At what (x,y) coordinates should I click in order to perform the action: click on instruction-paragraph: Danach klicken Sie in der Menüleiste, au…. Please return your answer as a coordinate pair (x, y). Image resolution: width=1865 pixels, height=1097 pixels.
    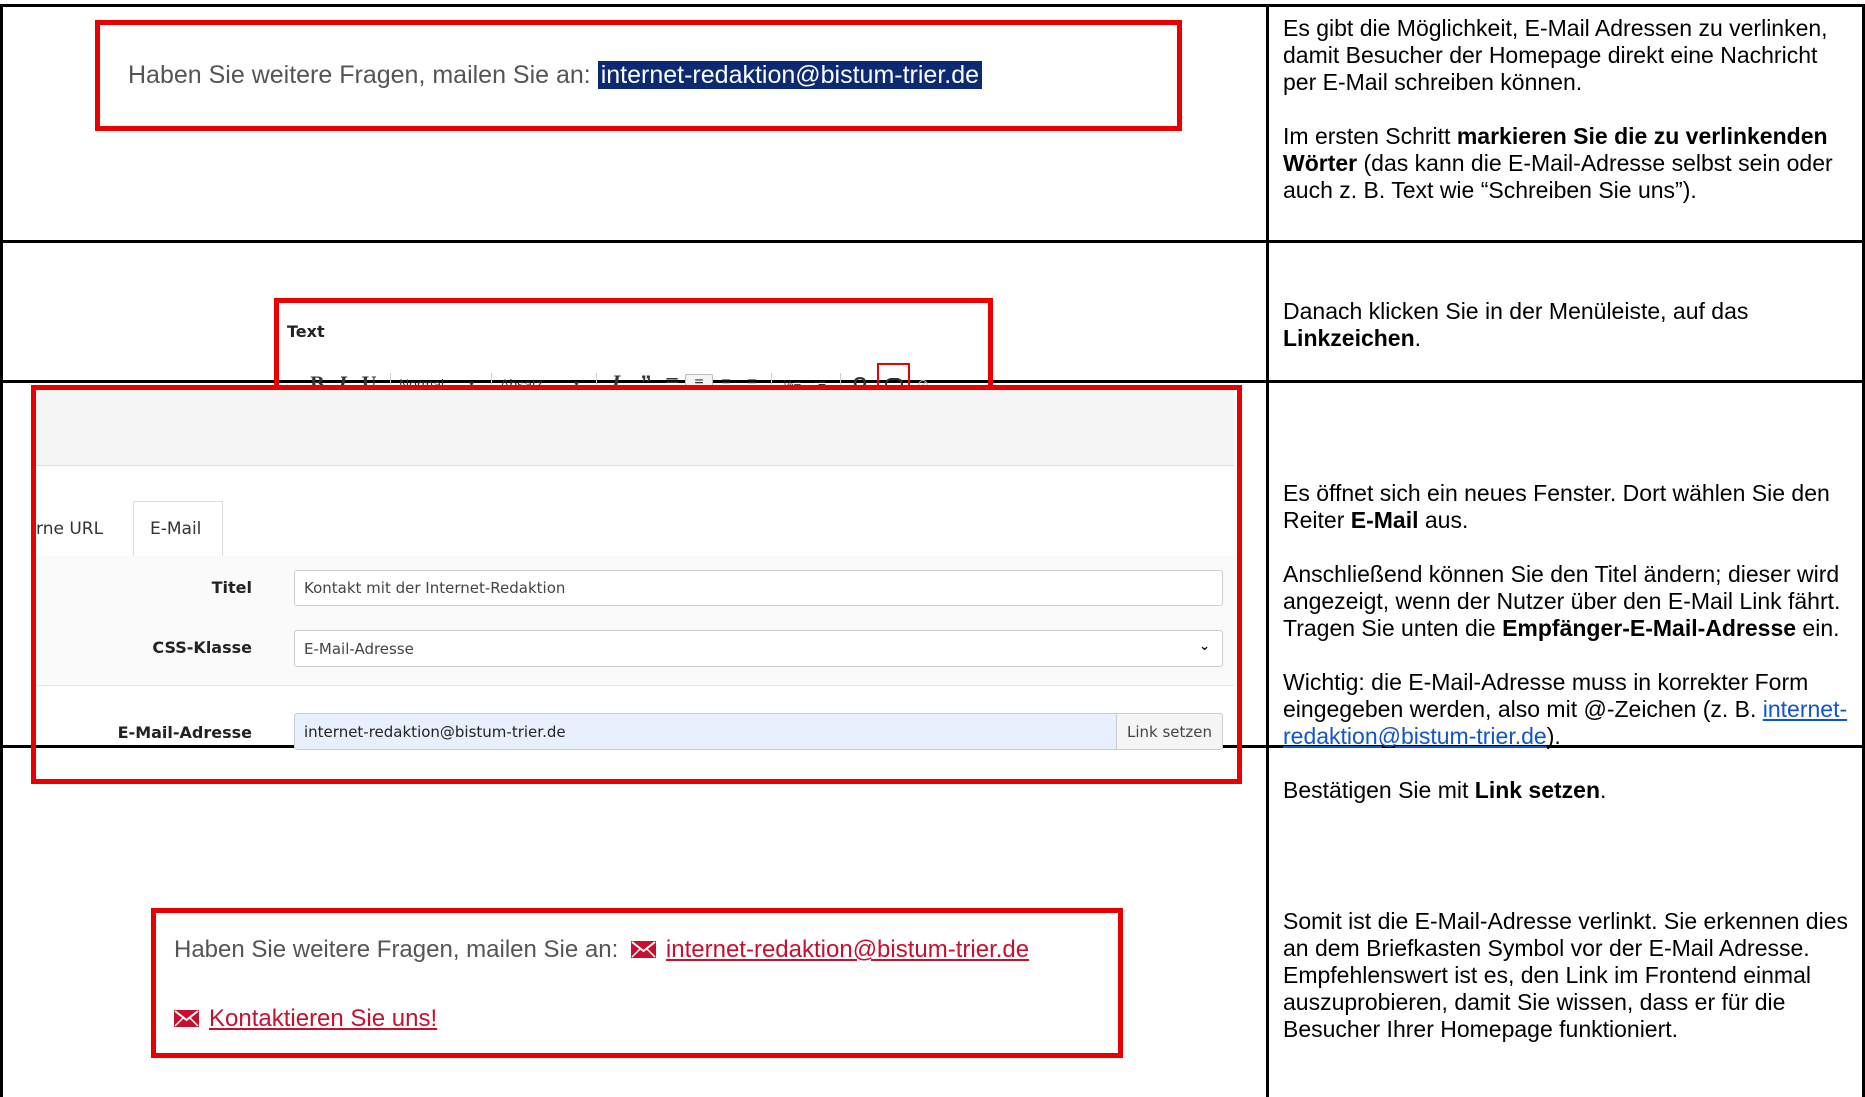
    Looking at the image, I should click on (1568, 325).